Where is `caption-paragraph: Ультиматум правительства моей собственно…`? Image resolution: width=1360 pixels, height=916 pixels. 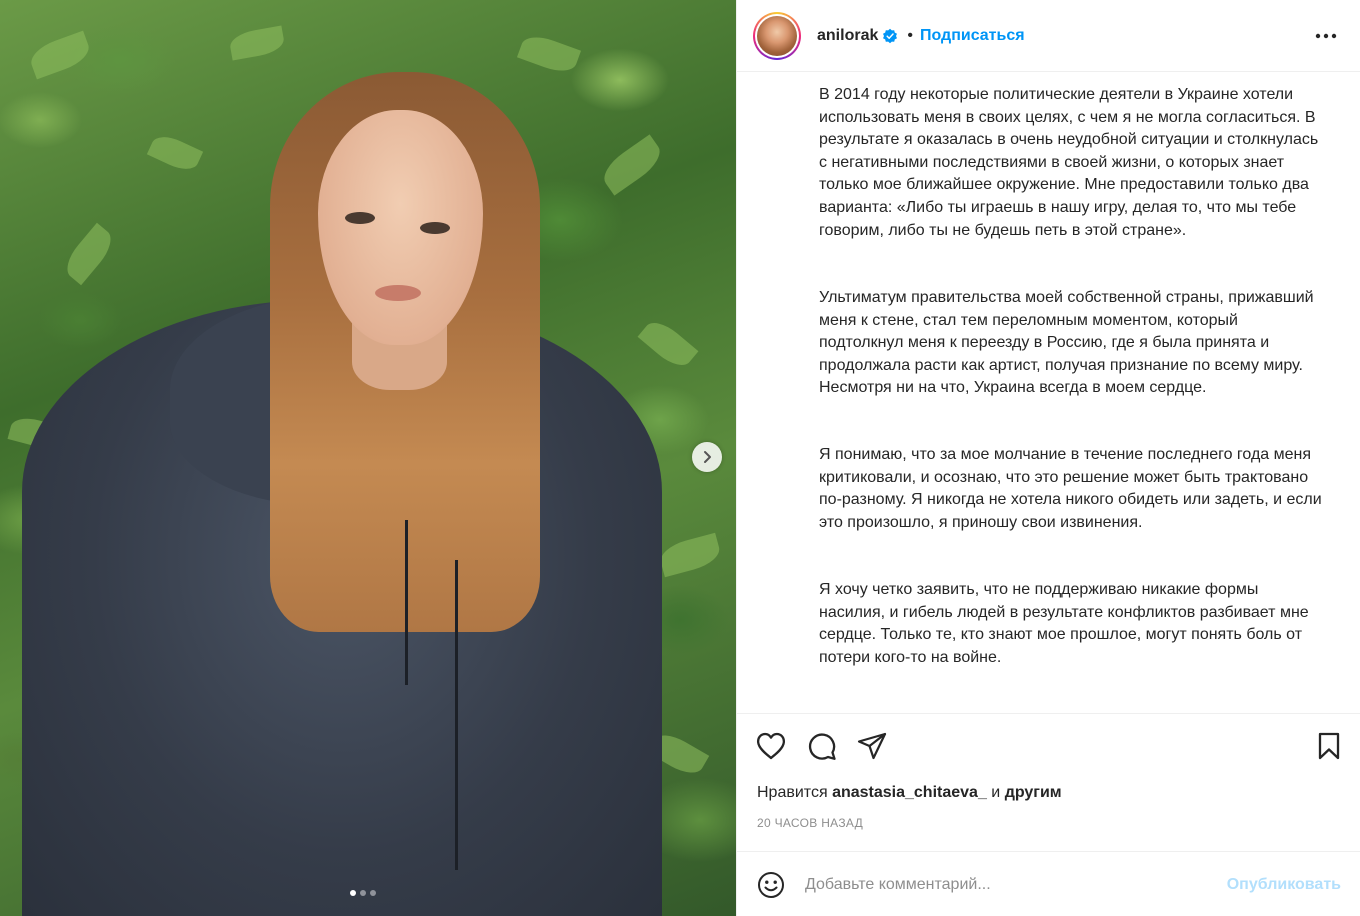 caption-paragraph: Ультиматум правительства моей собственно… is located at coordinates (1066, 343).